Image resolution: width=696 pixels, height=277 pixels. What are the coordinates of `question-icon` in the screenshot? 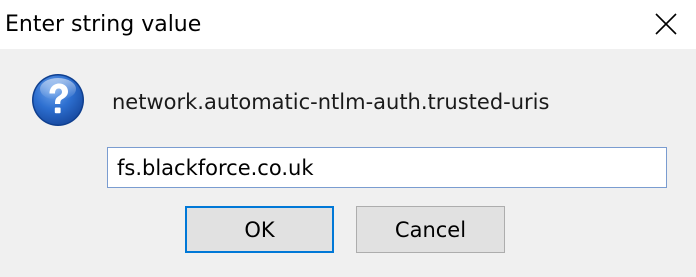 It's located at (58, 100).